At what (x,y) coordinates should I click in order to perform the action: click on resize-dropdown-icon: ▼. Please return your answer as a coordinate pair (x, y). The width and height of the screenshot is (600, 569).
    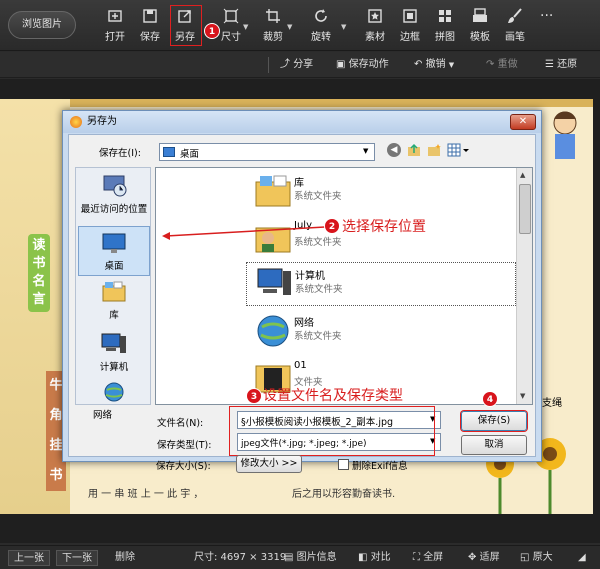
    Looking at the image, I should click on (247, 27).